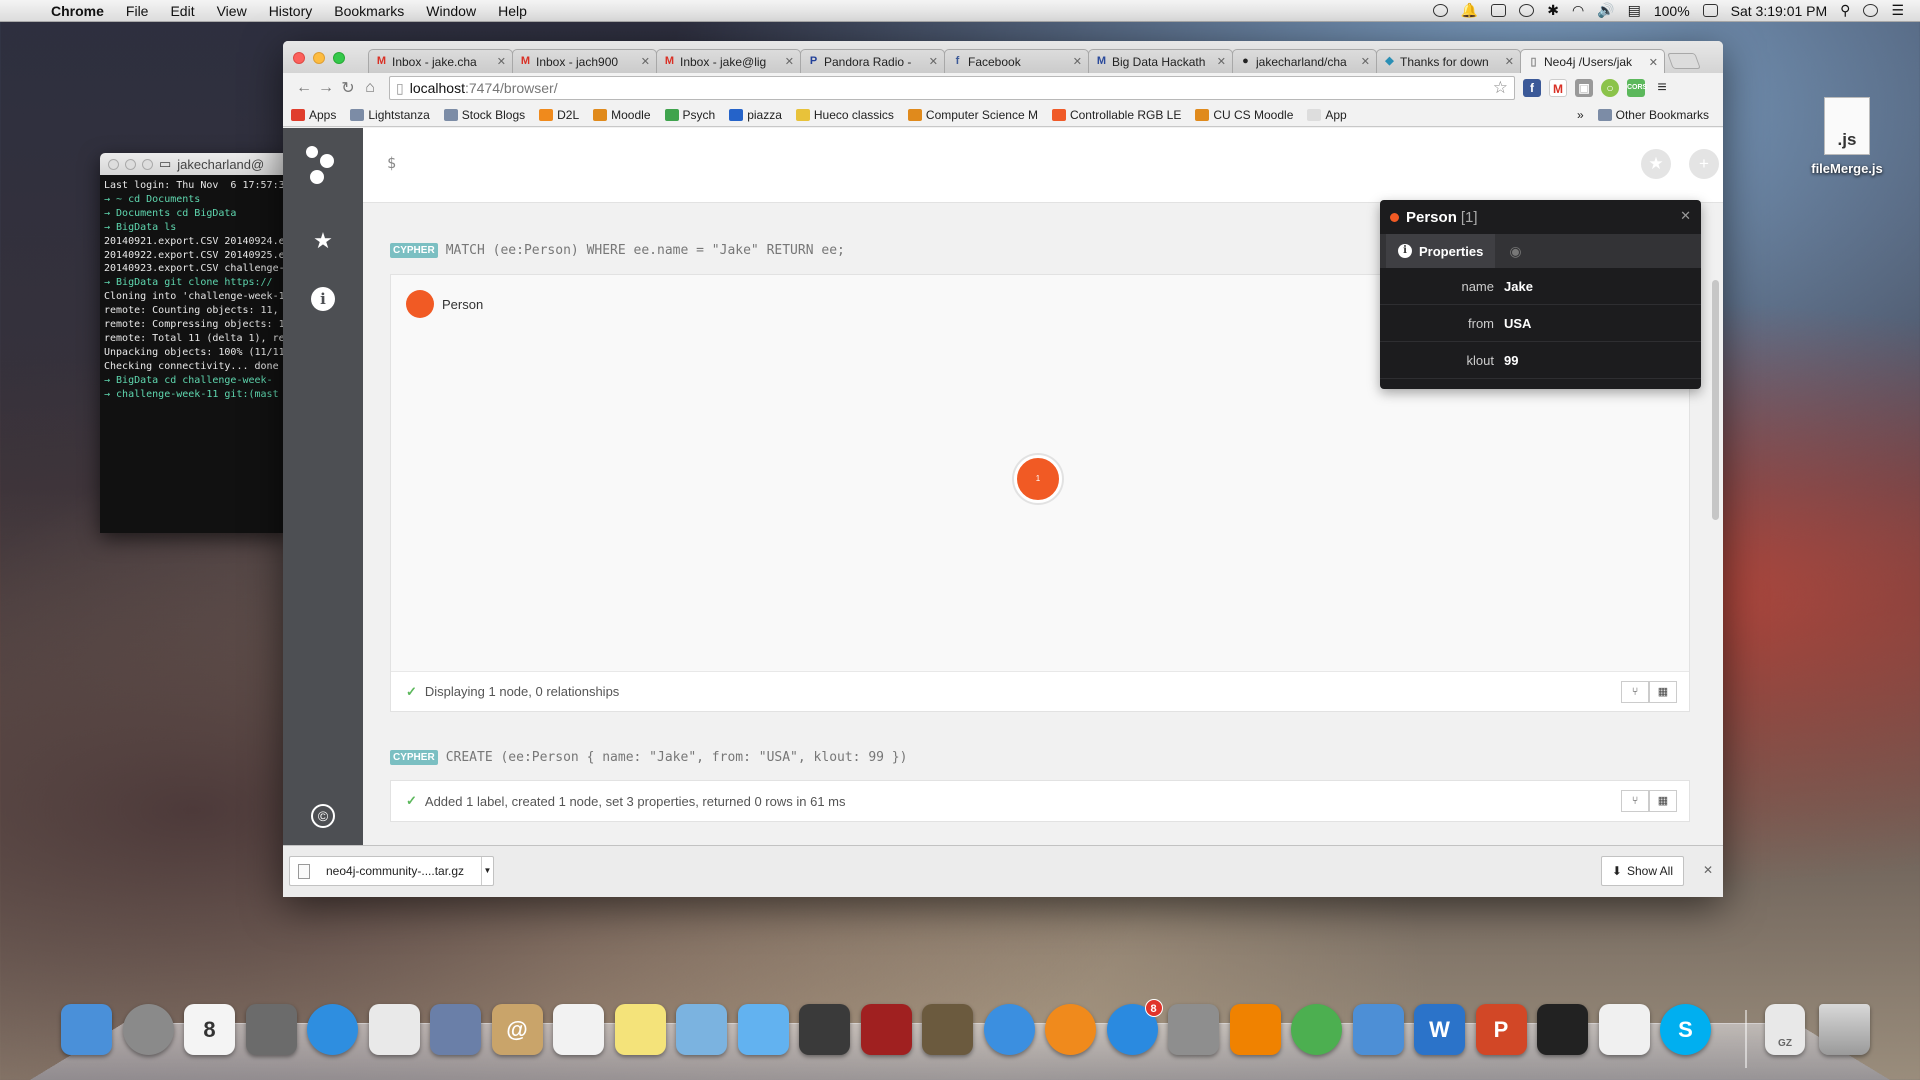 The height and width of the screenshot is (1080, 1920). What do you see at coordinates (1193, 1029) in the screenshot?
I see `system-preferences-icon` at bounding box center [1193, 1029].